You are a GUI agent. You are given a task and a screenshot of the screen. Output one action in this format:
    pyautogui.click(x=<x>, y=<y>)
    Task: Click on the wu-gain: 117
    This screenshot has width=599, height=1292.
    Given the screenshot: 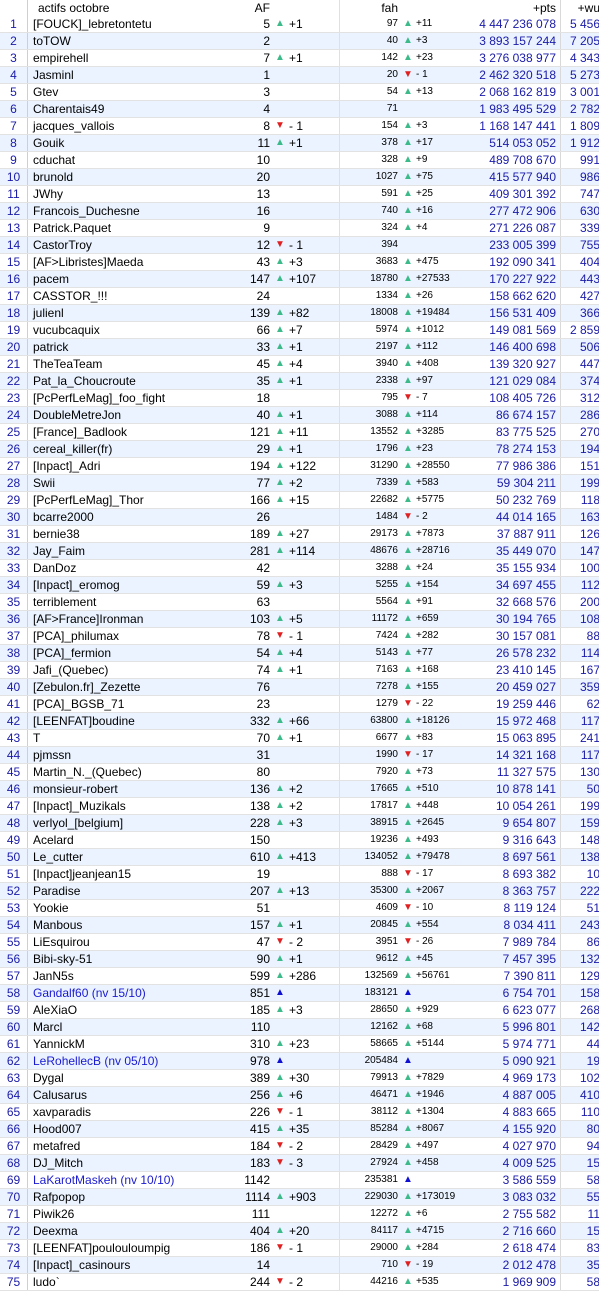 What is the action you would take?
    pyautogui.click(x=579, y=721)
    